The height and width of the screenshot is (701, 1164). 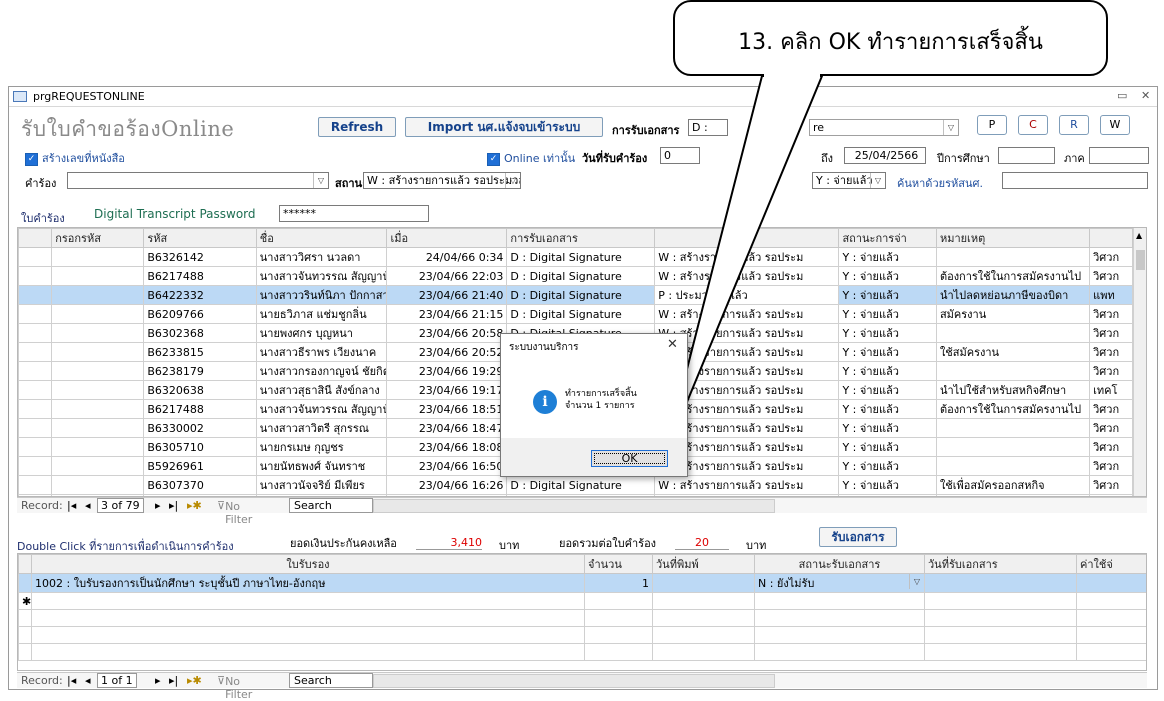 What do you see at coordinates (600, 406) in the screenshot?
I see `dialog-message-line2: จำนวน 1 รายการ` at bounding box center [600, 406].